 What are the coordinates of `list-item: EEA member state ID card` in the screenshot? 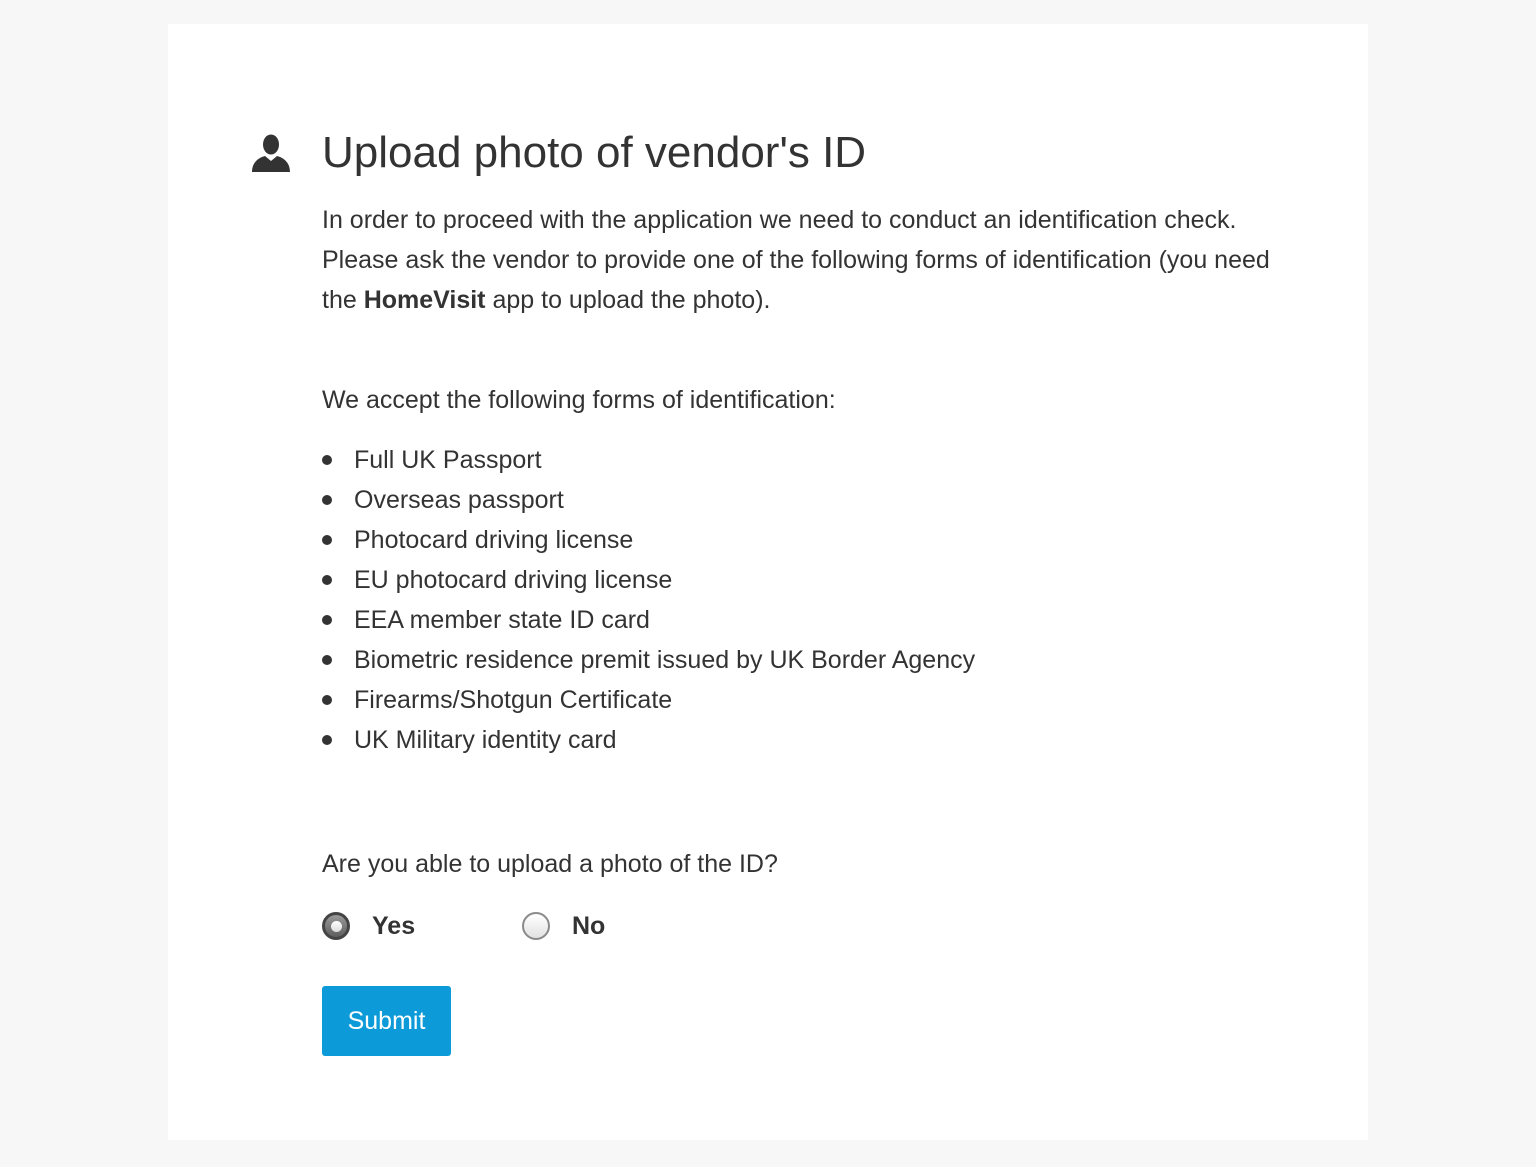 It's located at (648, 620).